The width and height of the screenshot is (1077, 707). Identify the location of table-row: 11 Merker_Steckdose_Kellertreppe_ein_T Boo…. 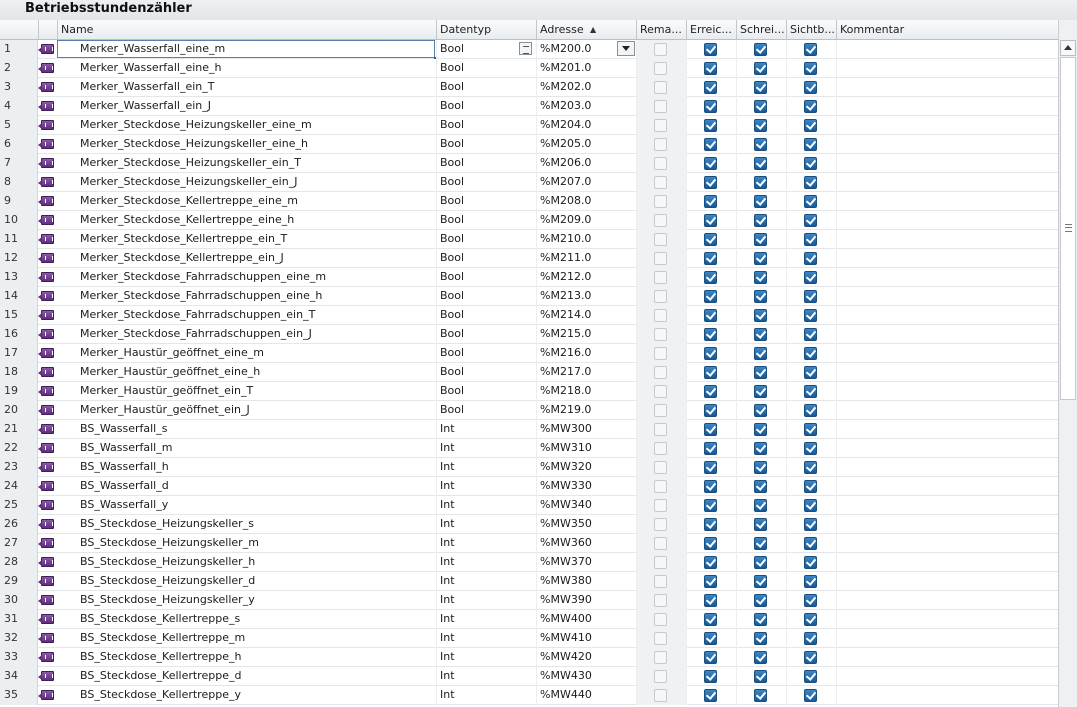
(529, 239).